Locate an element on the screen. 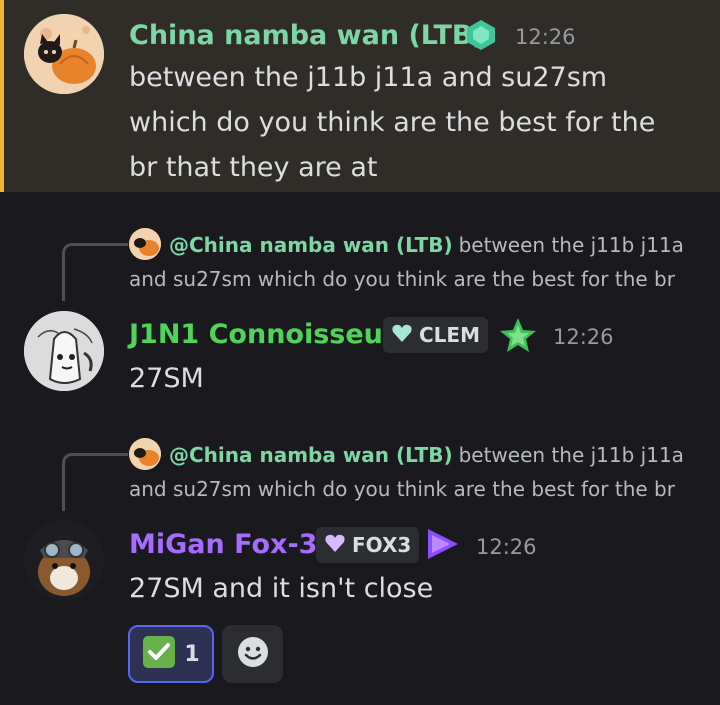 The height and width of the screenshot is (705, 720). message-content: 27SM and it isn't close is located at coordinates (281, 588).